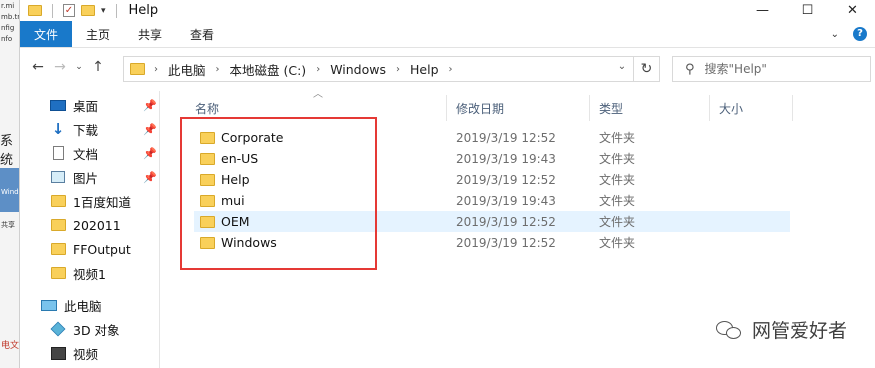 The image size is (875, 368). What do you see at coordinates (85, 225) in the screenshot?
I see `nav-item-folder: 202011` at bounding box center [85, 225].